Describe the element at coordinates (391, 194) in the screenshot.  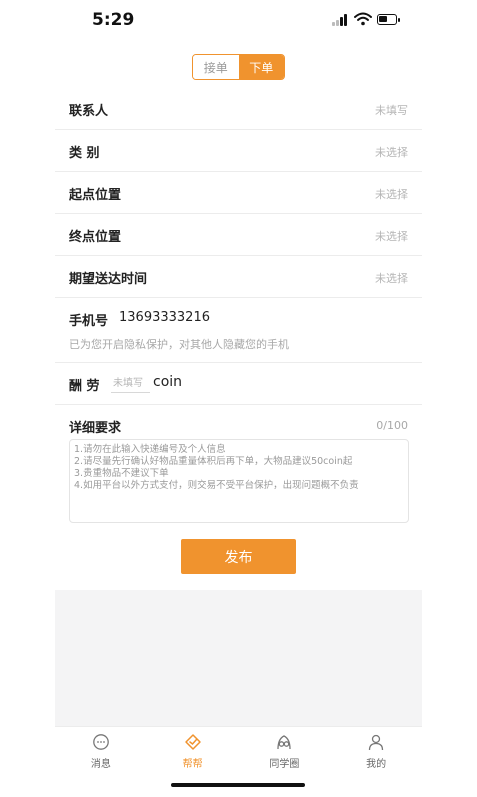
I see `start-location-value: 未选择` at that location.